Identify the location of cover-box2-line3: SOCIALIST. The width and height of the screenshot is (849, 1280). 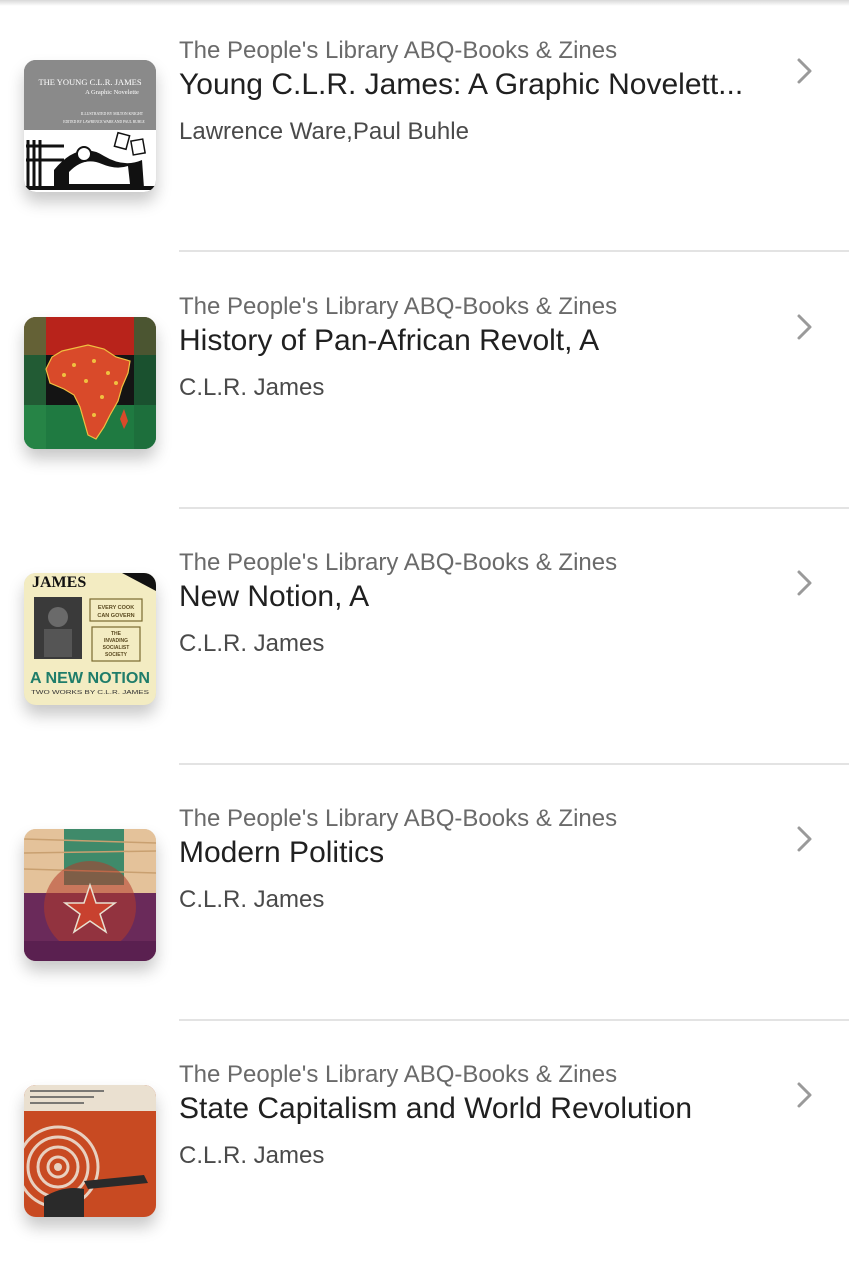
(116, 648).